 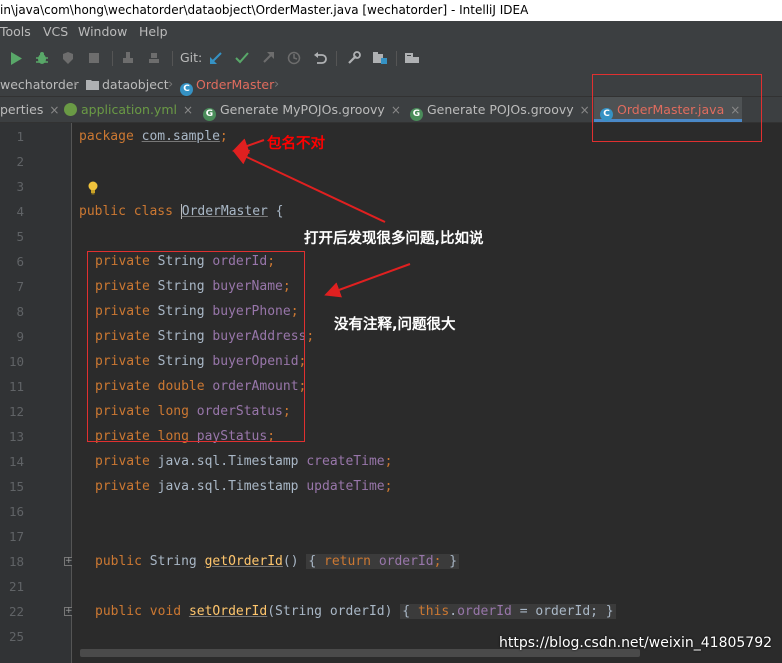 I want to click on code-line-field: private java.sql.Timestamp createTime;, so click(x=244, y=461).